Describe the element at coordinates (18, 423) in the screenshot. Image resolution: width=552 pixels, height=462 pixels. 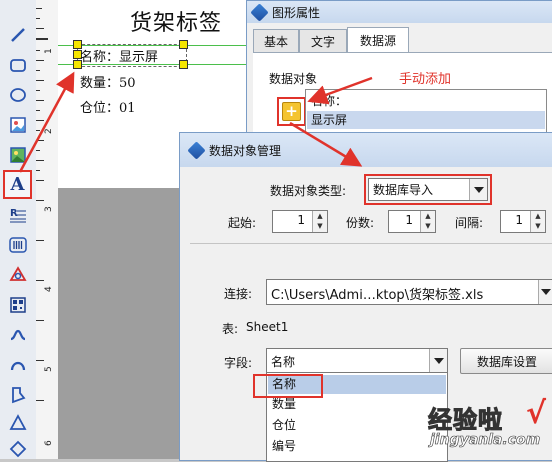
I see `triangle-icon` at that location.